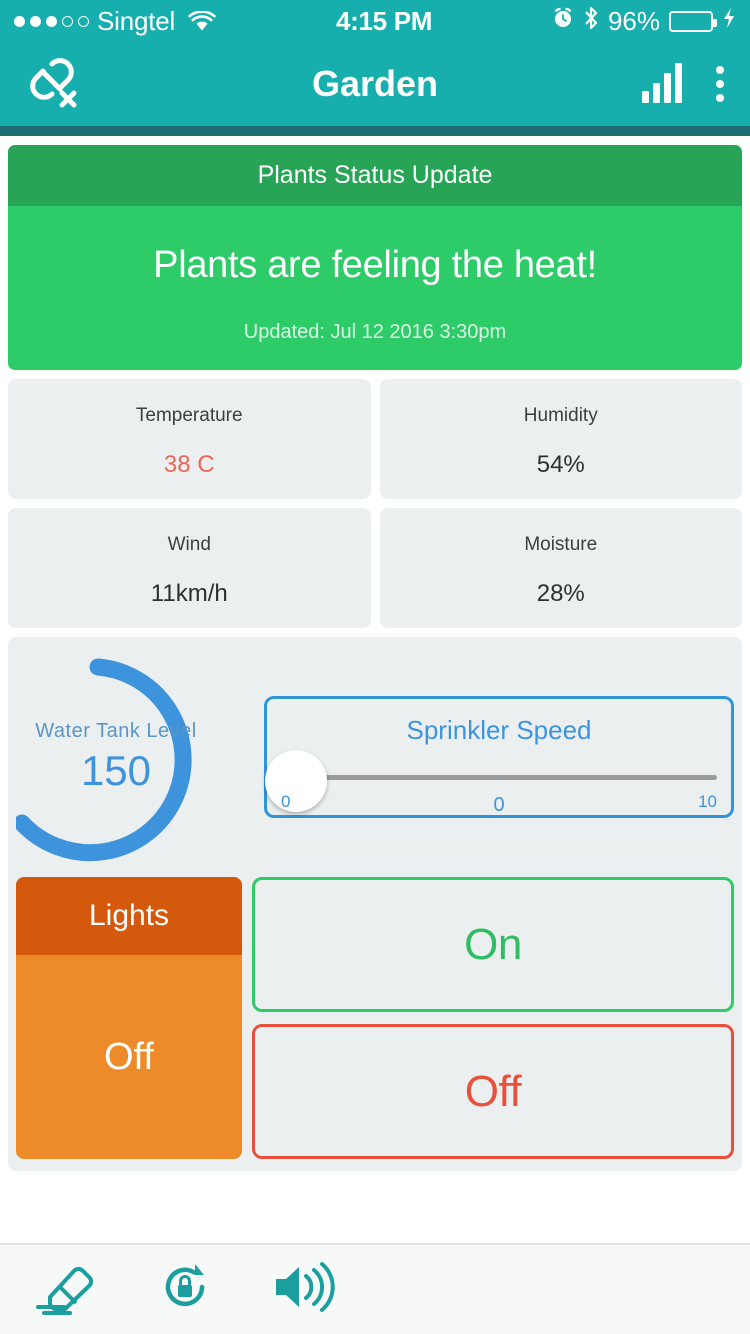  I want to click on status-bar-left: Singtel, so click(115, 21).